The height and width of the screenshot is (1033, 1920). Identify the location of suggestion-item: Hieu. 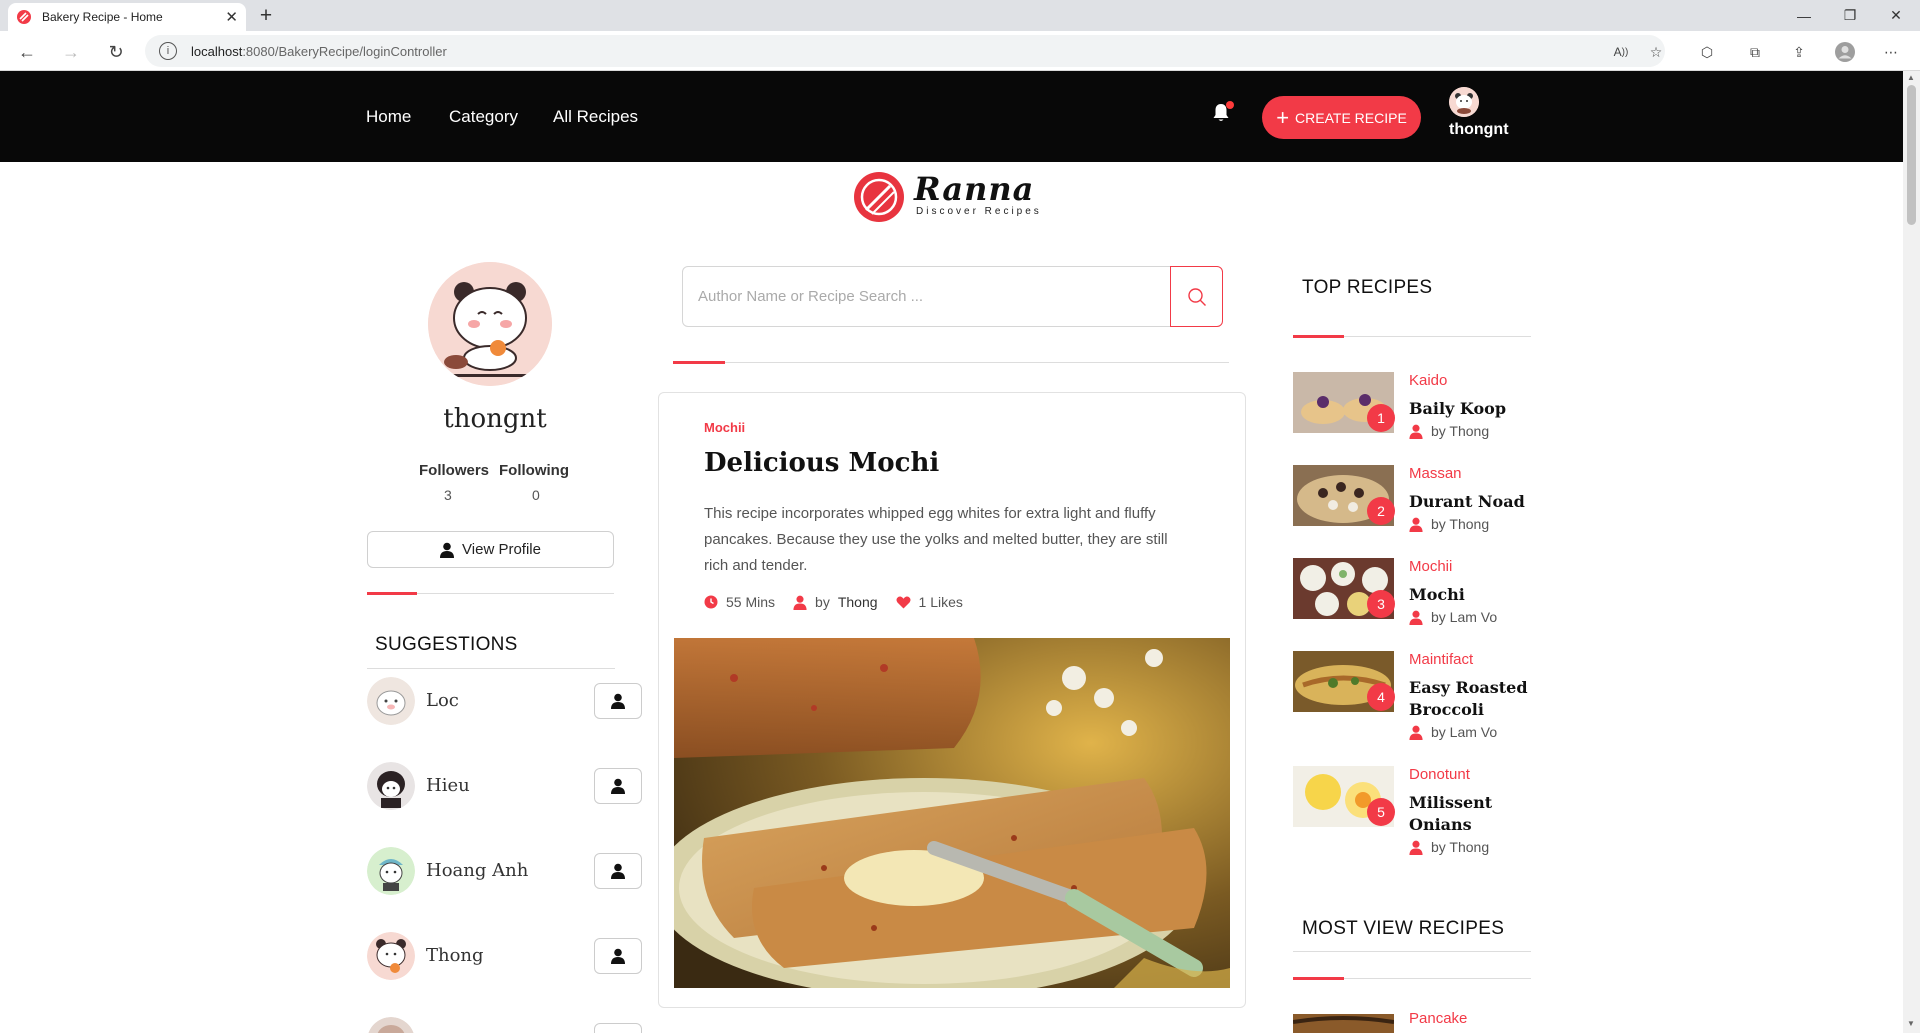
(506, 787).